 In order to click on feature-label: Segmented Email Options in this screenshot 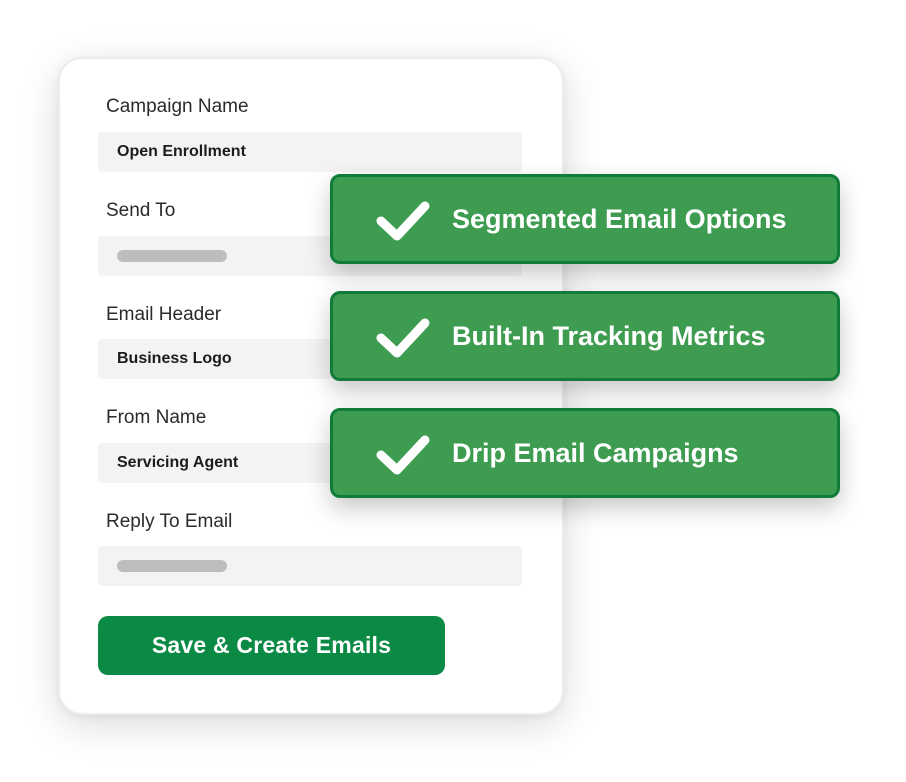, I will do `click(619, 218)`.